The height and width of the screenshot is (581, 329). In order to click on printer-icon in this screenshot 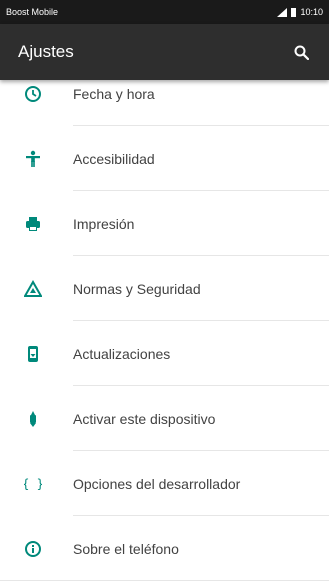, I will do `click(33, 224)`.